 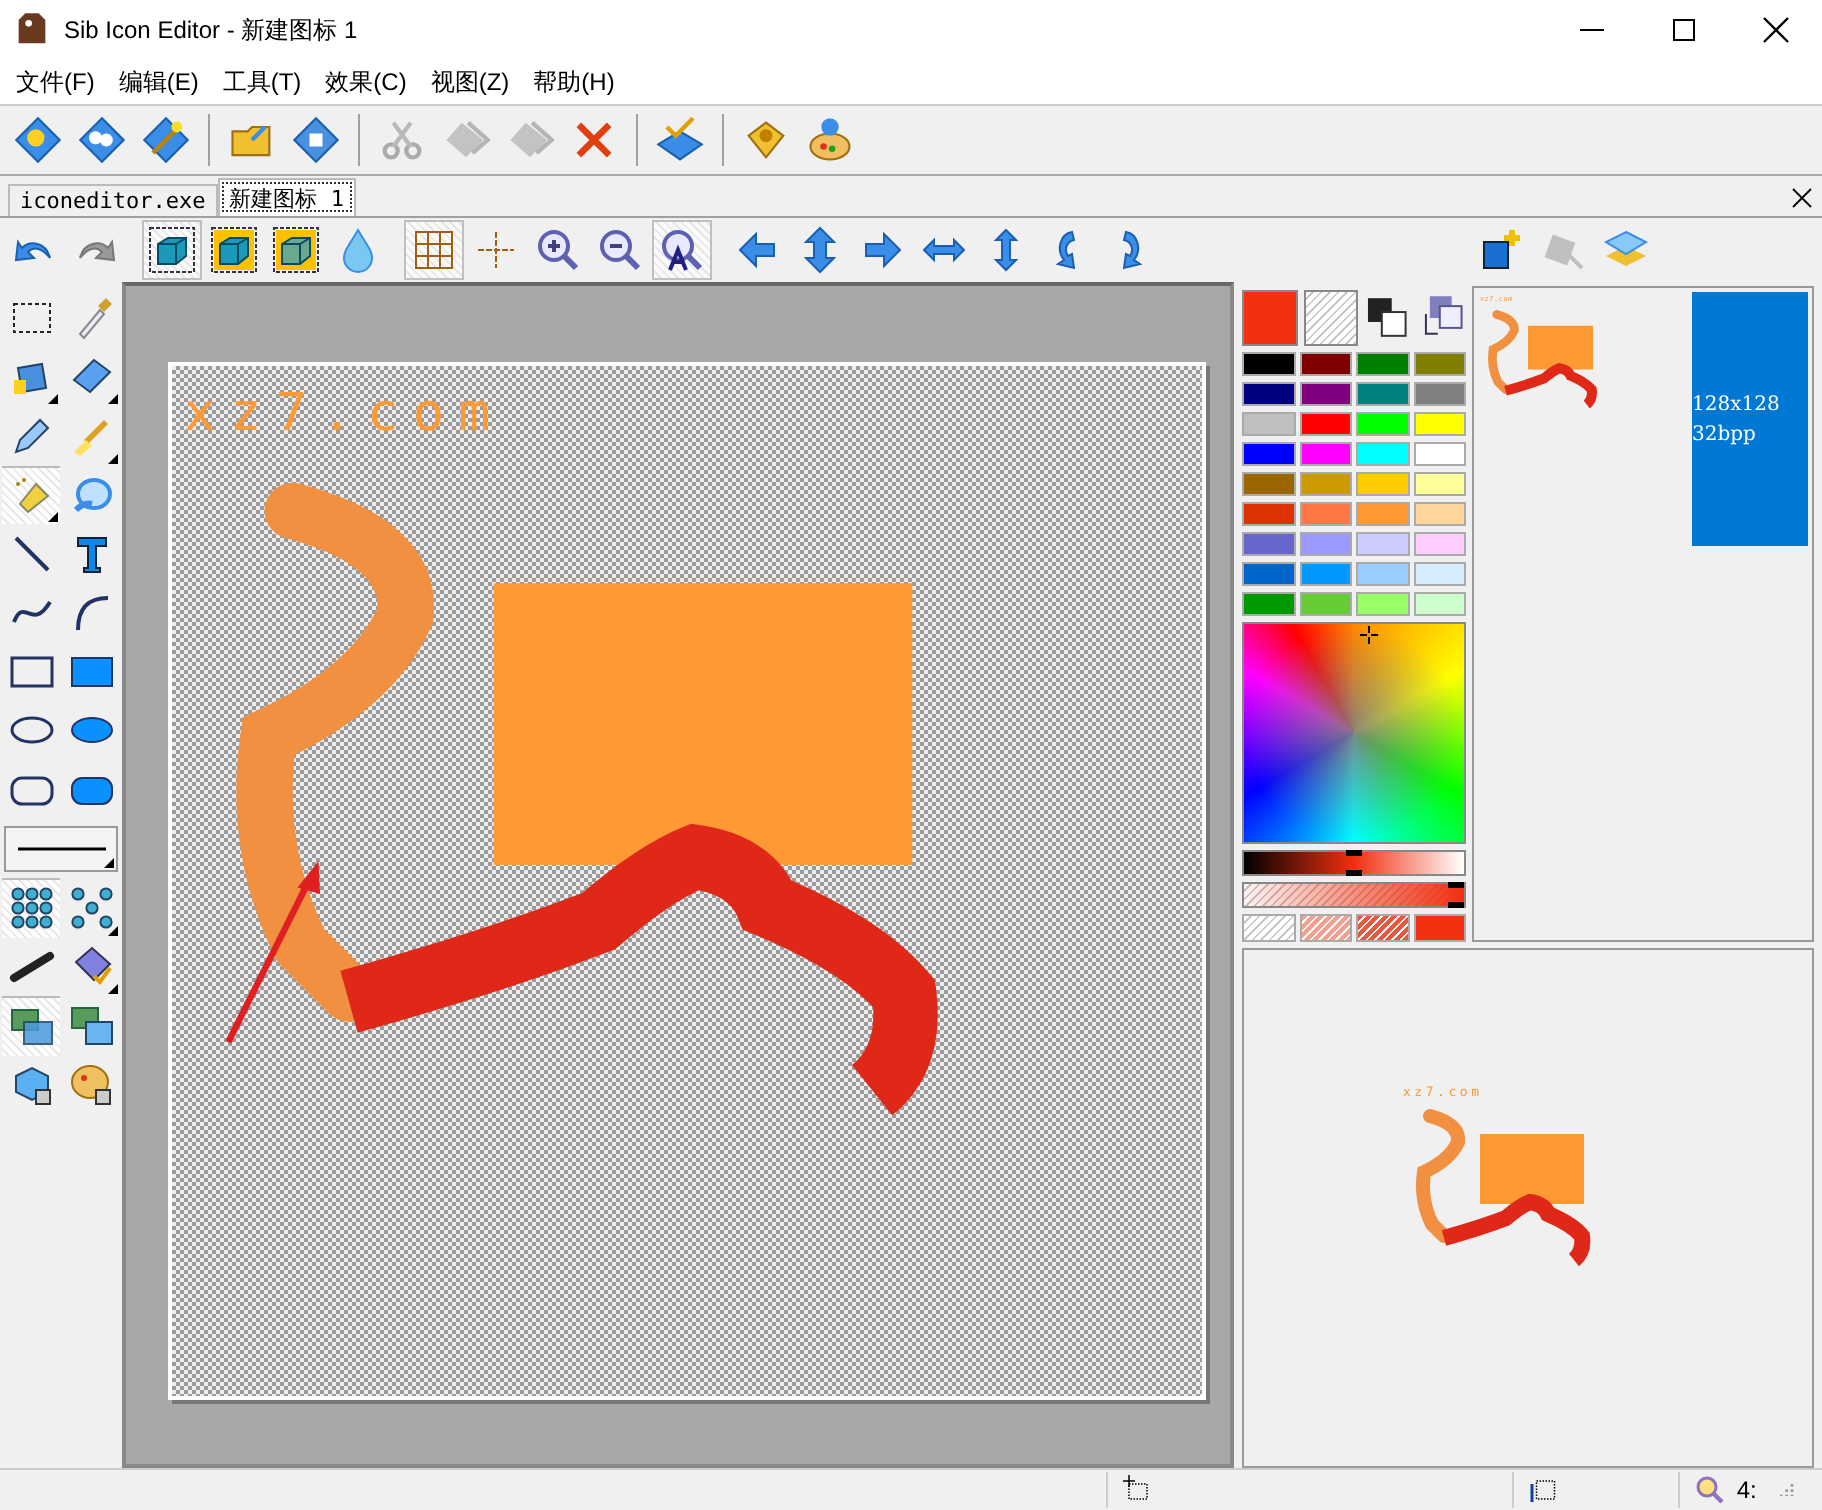 I want to click on icon-format-tile: 128x128 32bpp, so click(x=1750, y=419).